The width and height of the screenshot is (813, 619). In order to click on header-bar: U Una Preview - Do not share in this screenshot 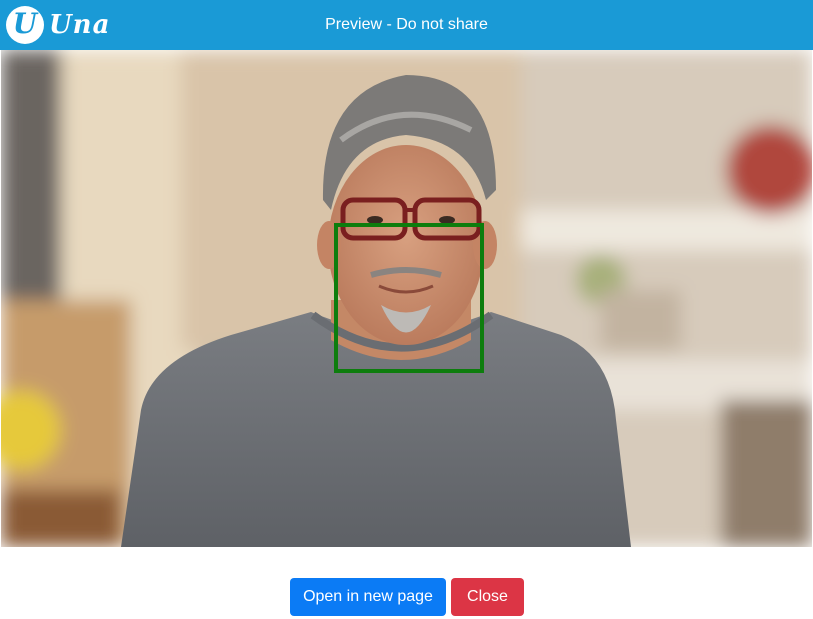, I will do `click(406, 25)`.